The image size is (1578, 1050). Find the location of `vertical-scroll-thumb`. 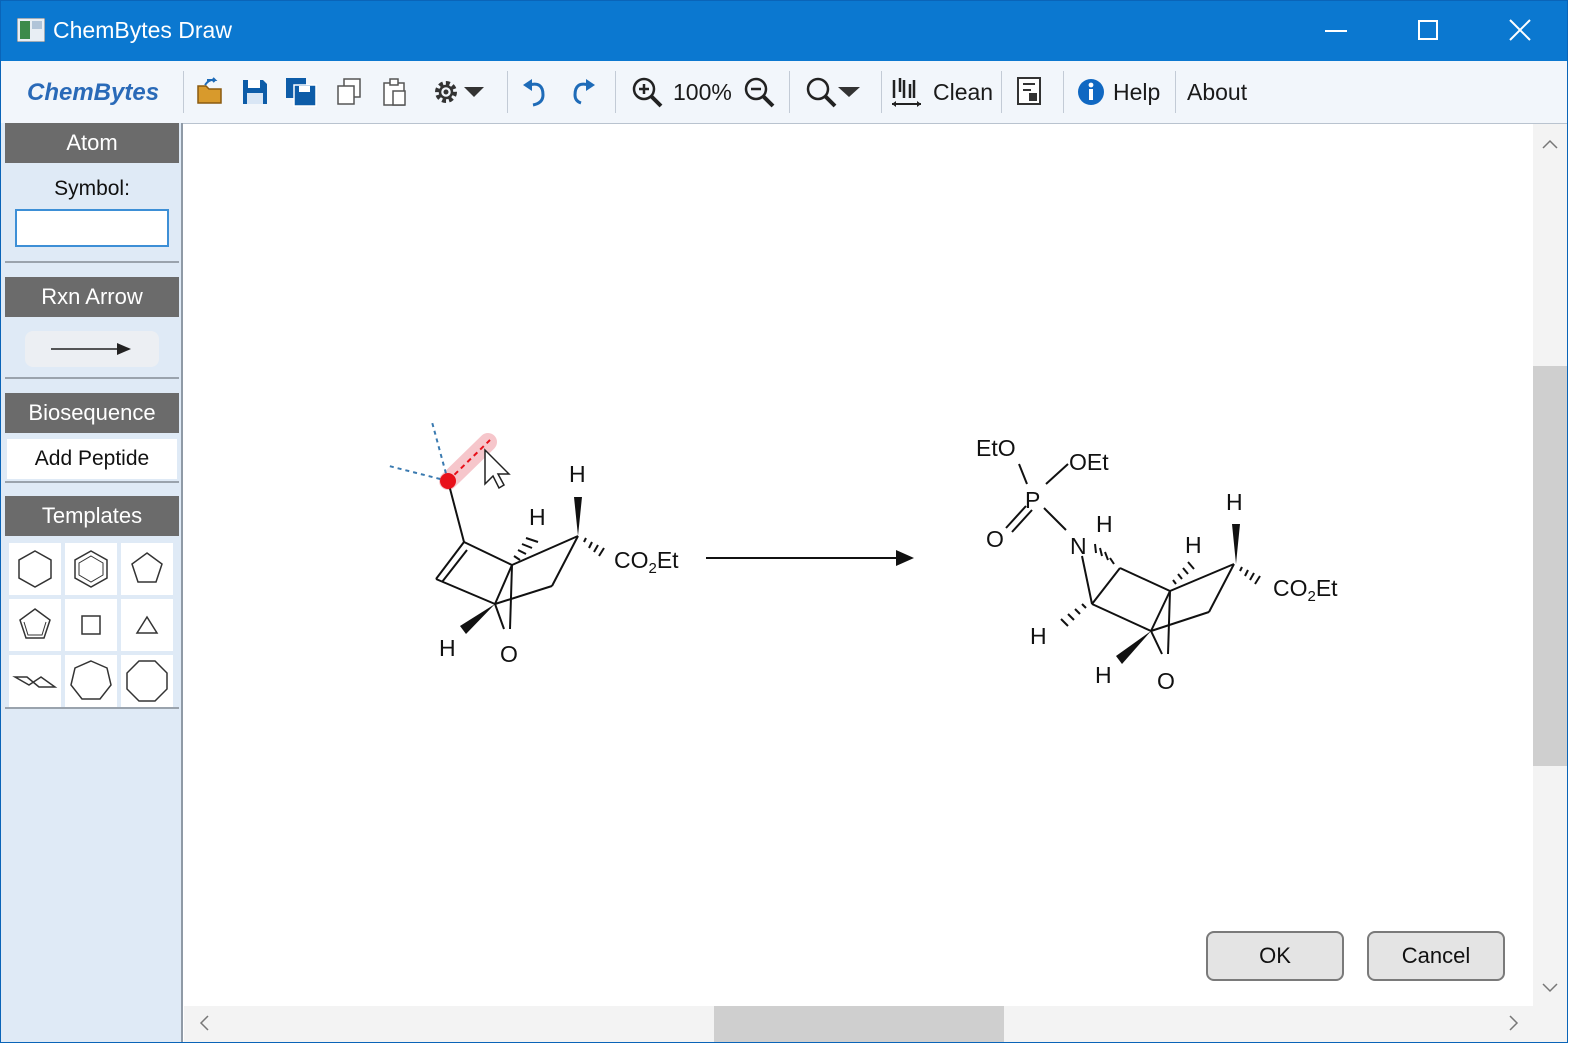

vertical-scroll-thumb is located at coordinates (1550, 566).